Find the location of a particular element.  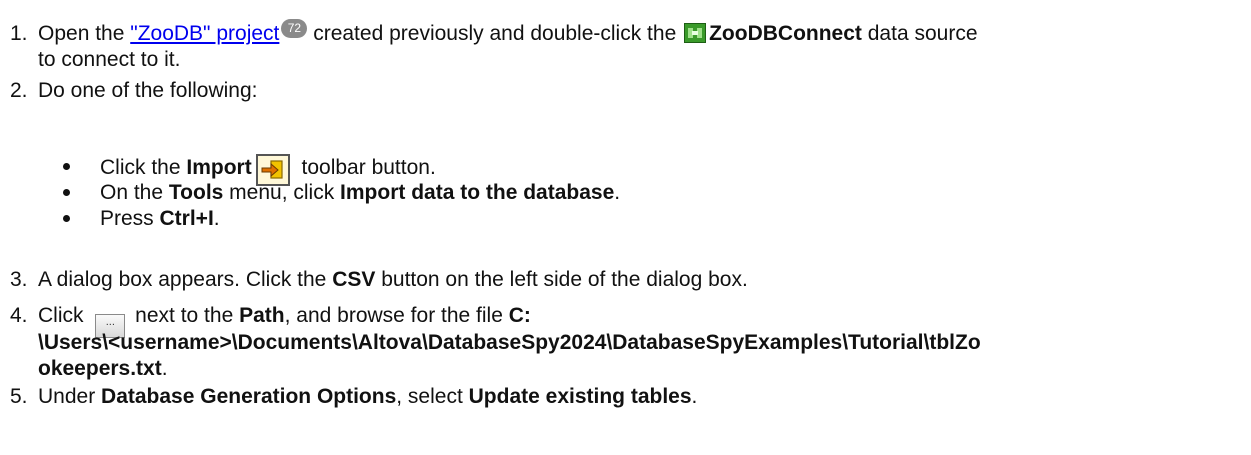

step-5-text-a: Under is located at coordinates (70, 396).